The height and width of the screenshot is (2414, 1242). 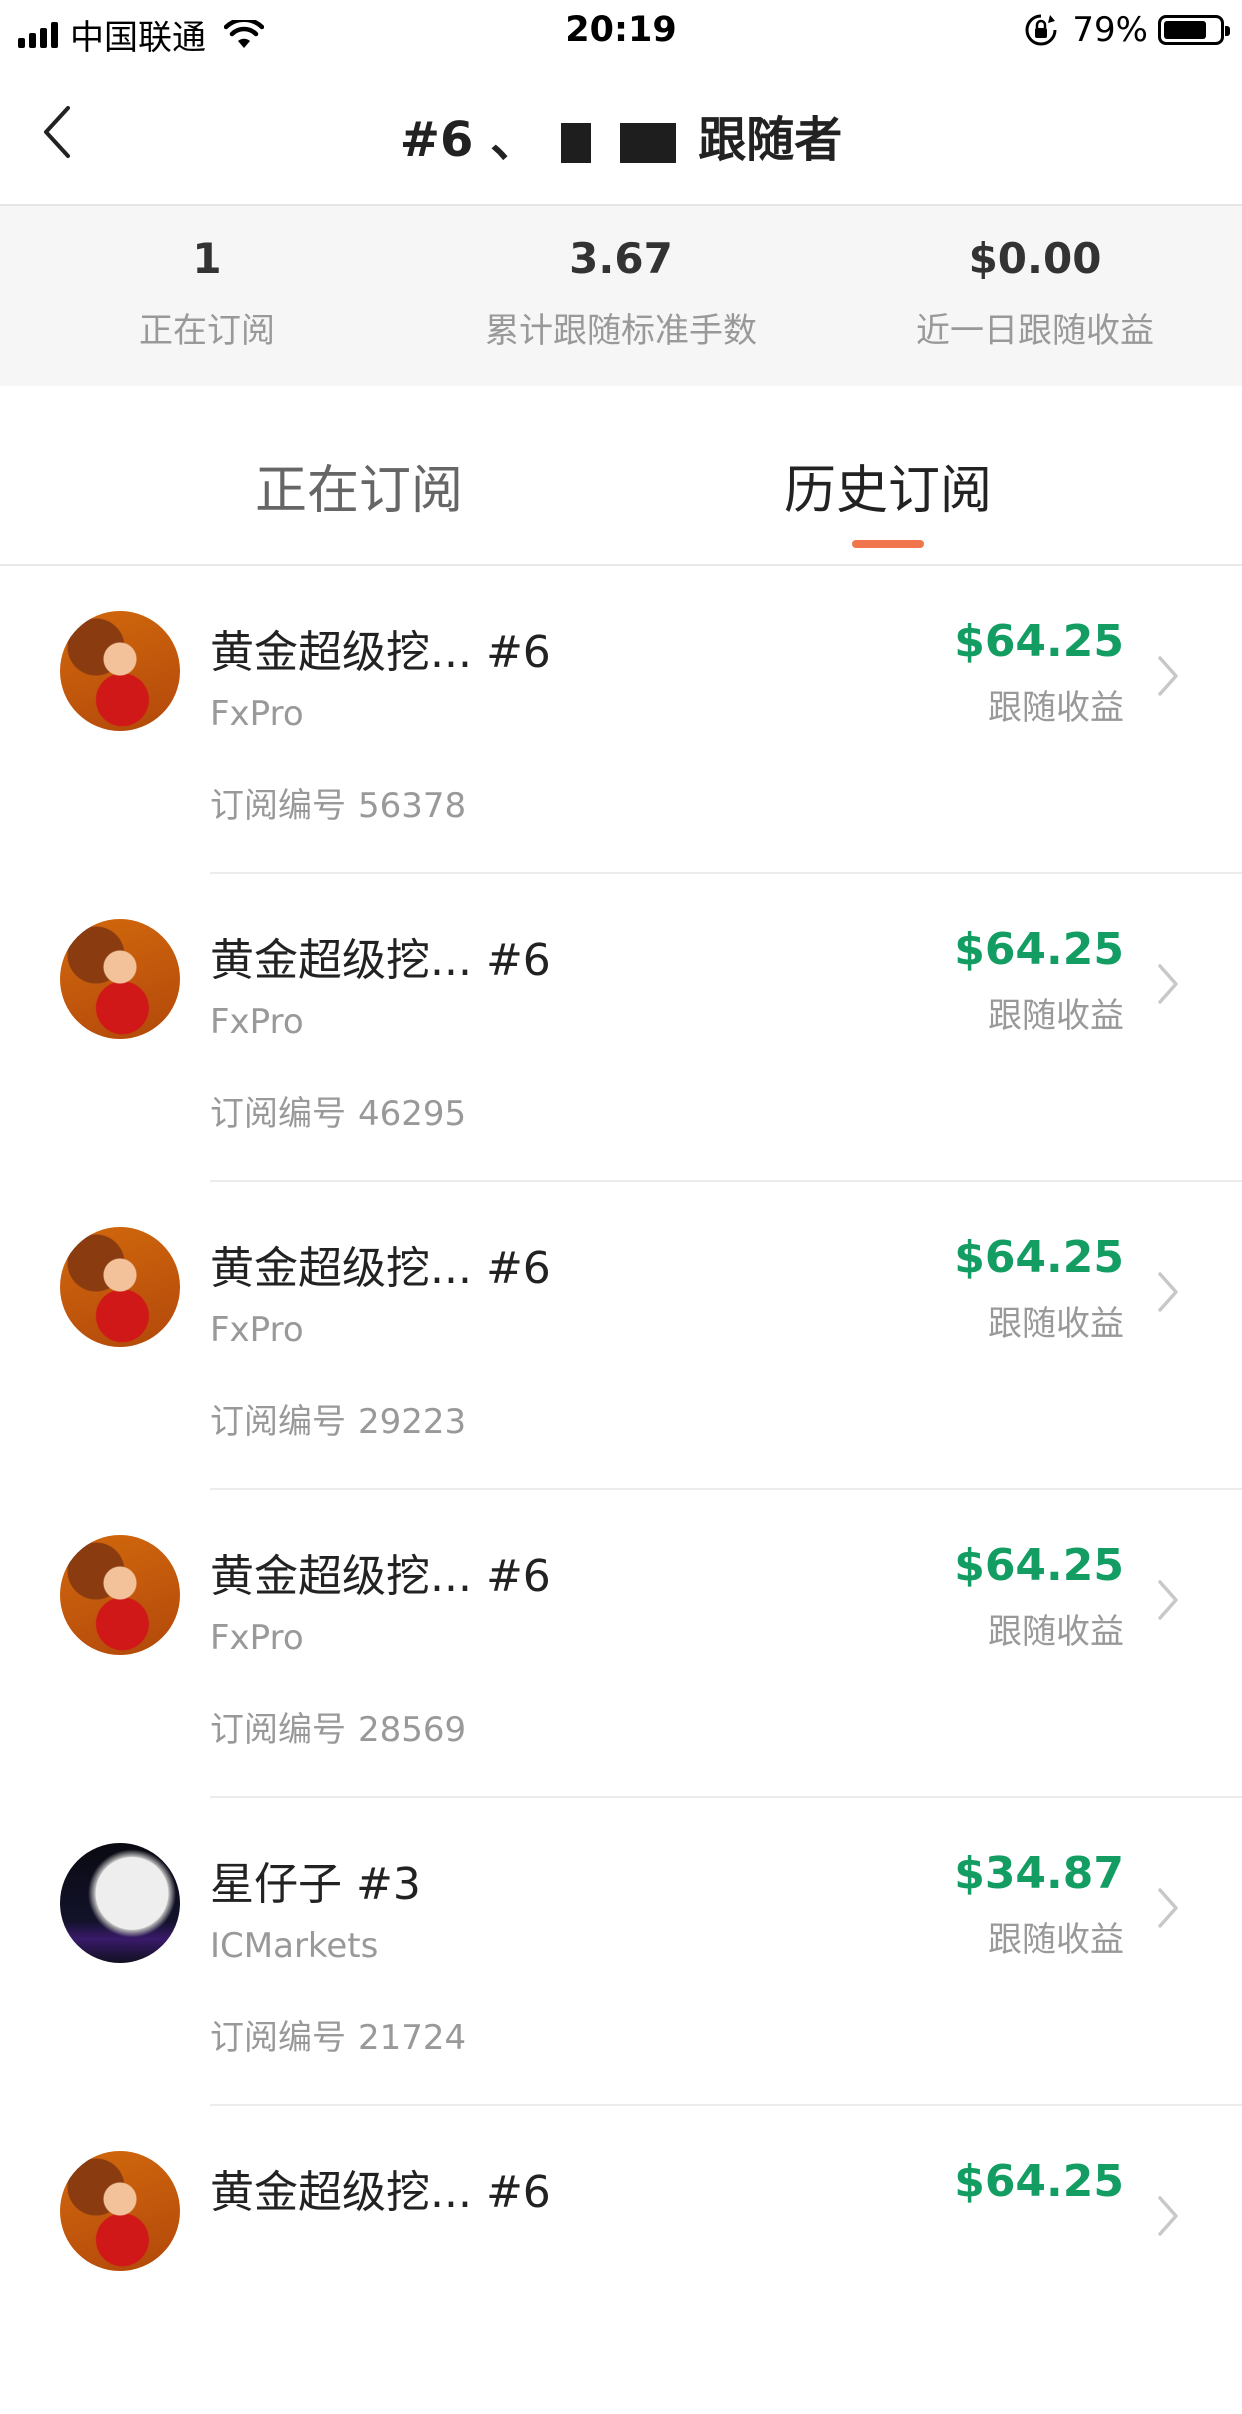 What do you see at coordinates (621, 331) in the screenshot?
I see `stat-label: 累计跟随标准手数` at bounding box center [621, 331].